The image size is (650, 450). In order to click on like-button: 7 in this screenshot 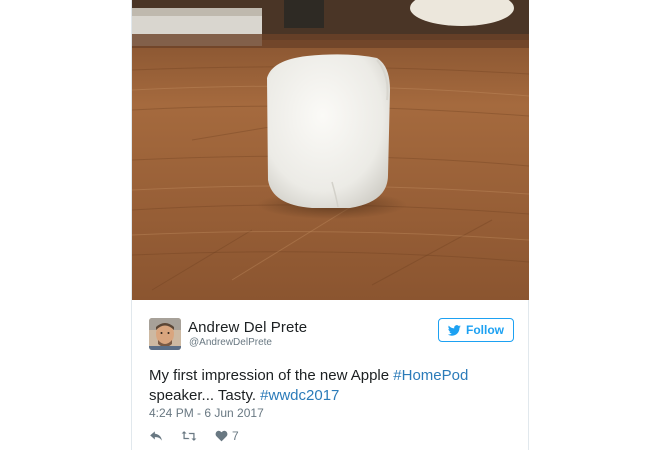, I will do `click(227, 436)`.